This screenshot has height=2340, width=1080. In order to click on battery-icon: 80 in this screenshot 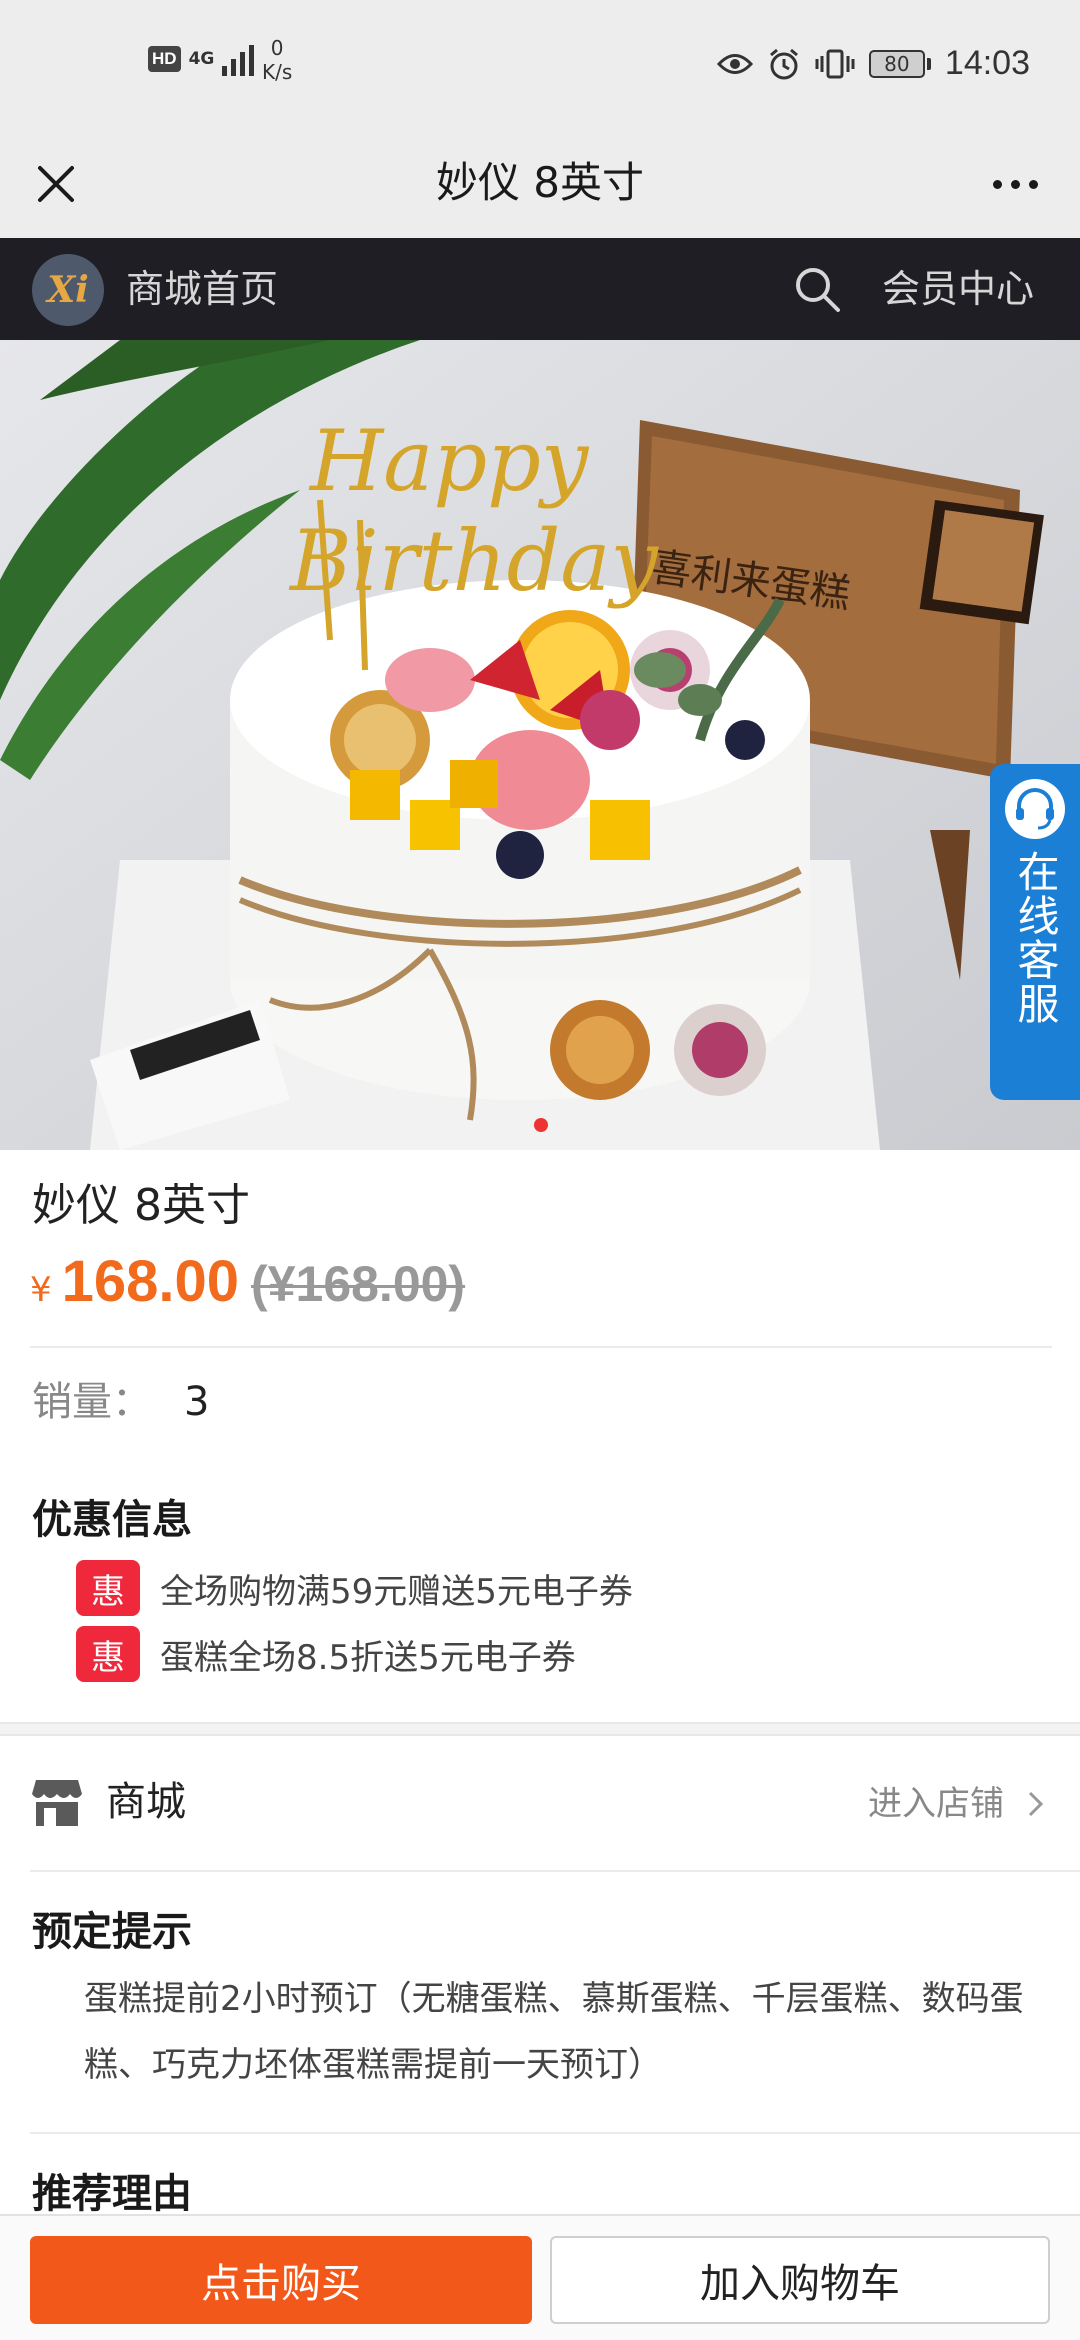, I will do `click(899, 63)`.